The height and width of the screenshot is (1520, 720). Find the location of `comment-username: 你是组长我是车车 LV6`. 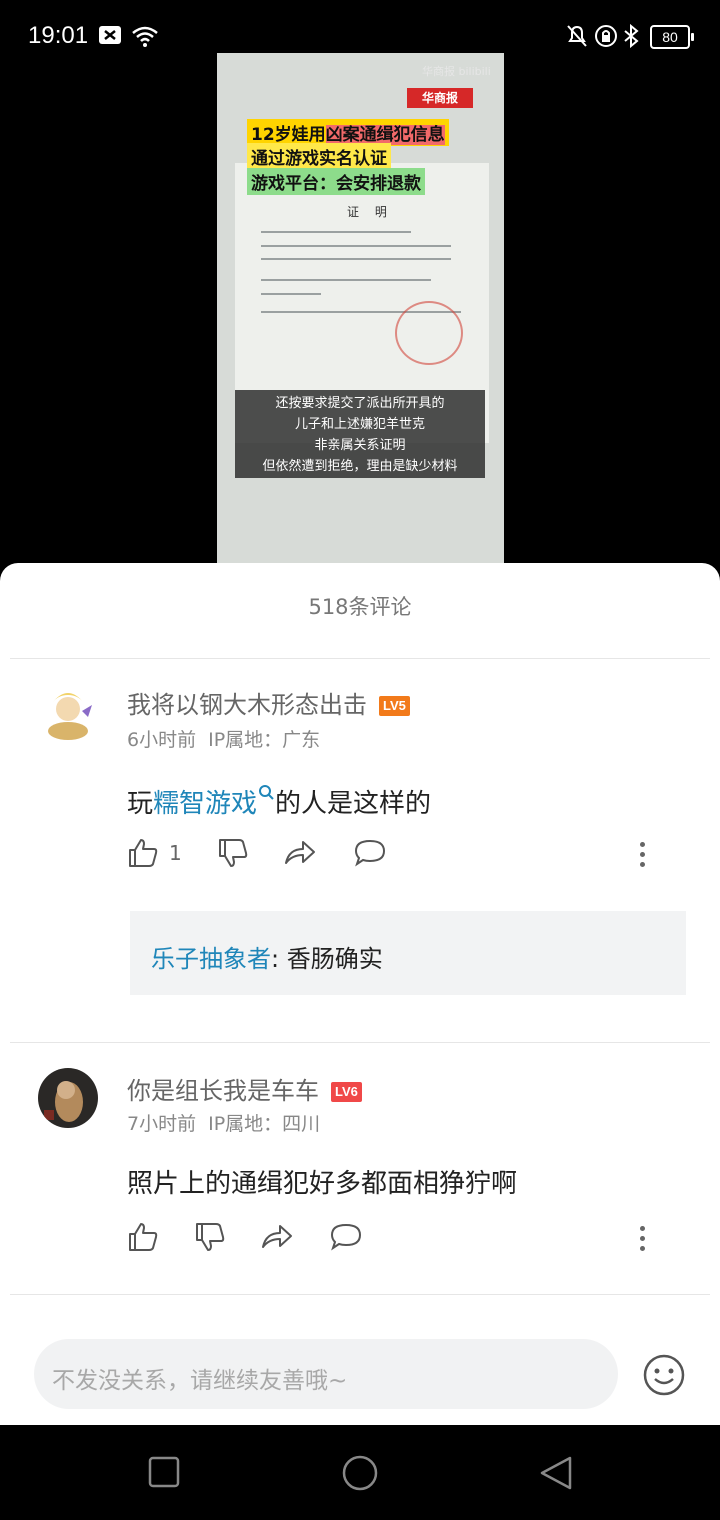

comment-username: 你是组长我是车车 LV6 is located at coordinates (244, 1088).